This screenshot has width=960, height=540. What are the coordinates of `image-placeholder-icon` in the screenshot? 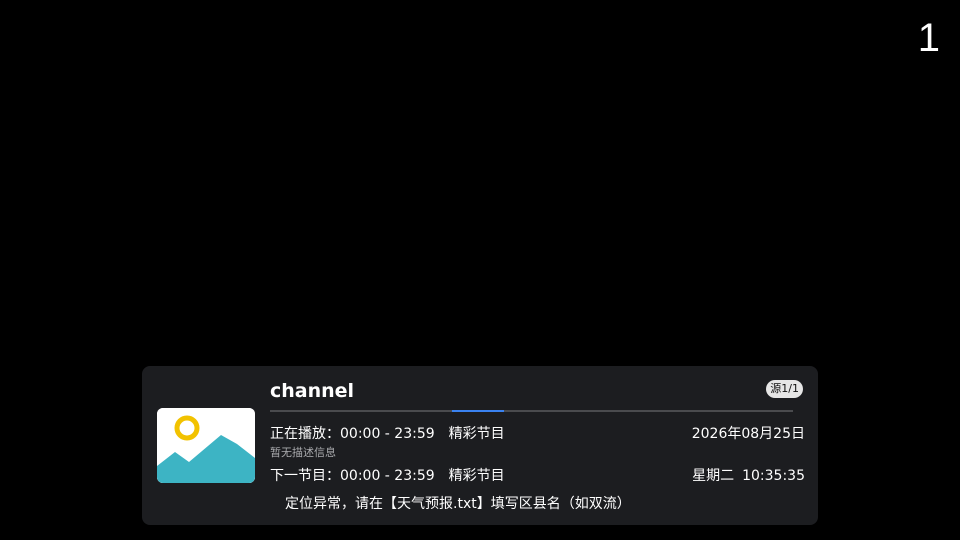 It's located at (206, 445).